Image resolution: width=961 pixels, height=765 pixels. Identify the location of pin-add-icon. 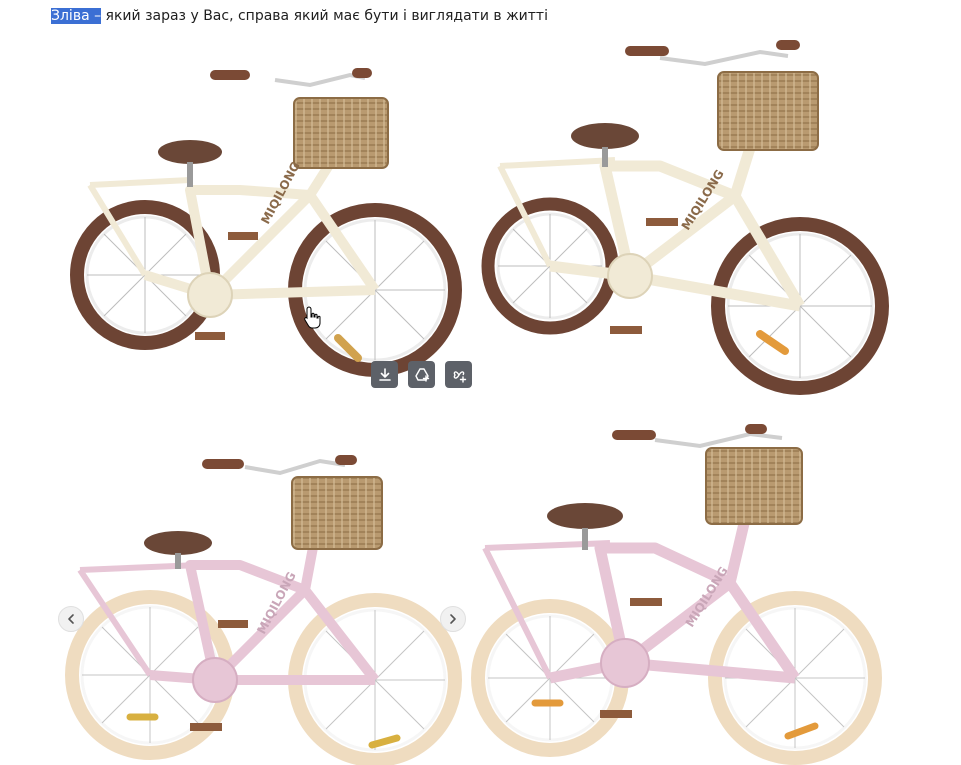
(459, 376).